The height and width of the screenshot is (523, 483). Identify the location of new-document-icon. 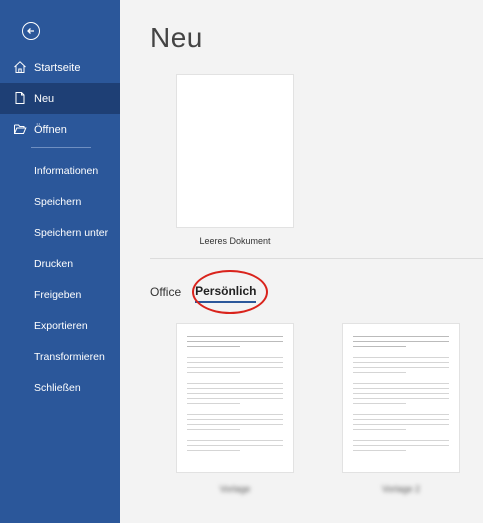
(20, 98).